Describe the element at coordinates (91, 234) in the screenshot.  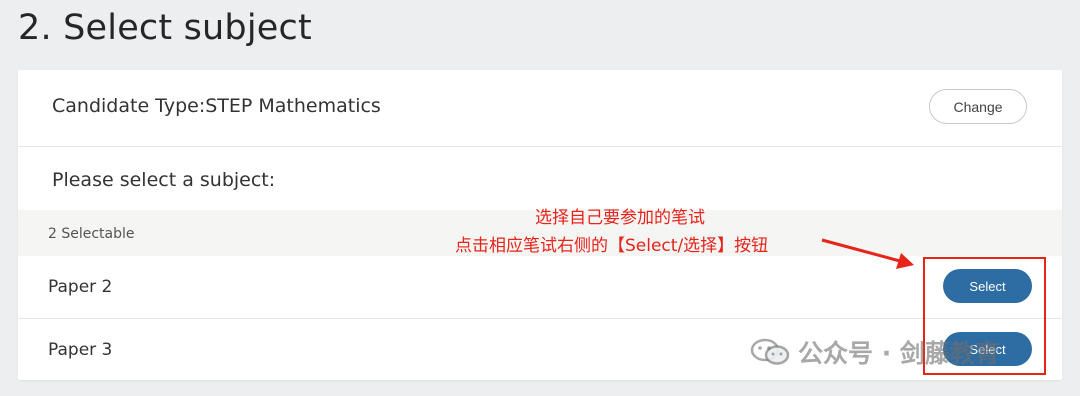
I see `selectable-count: 2 Selectable` at that location.